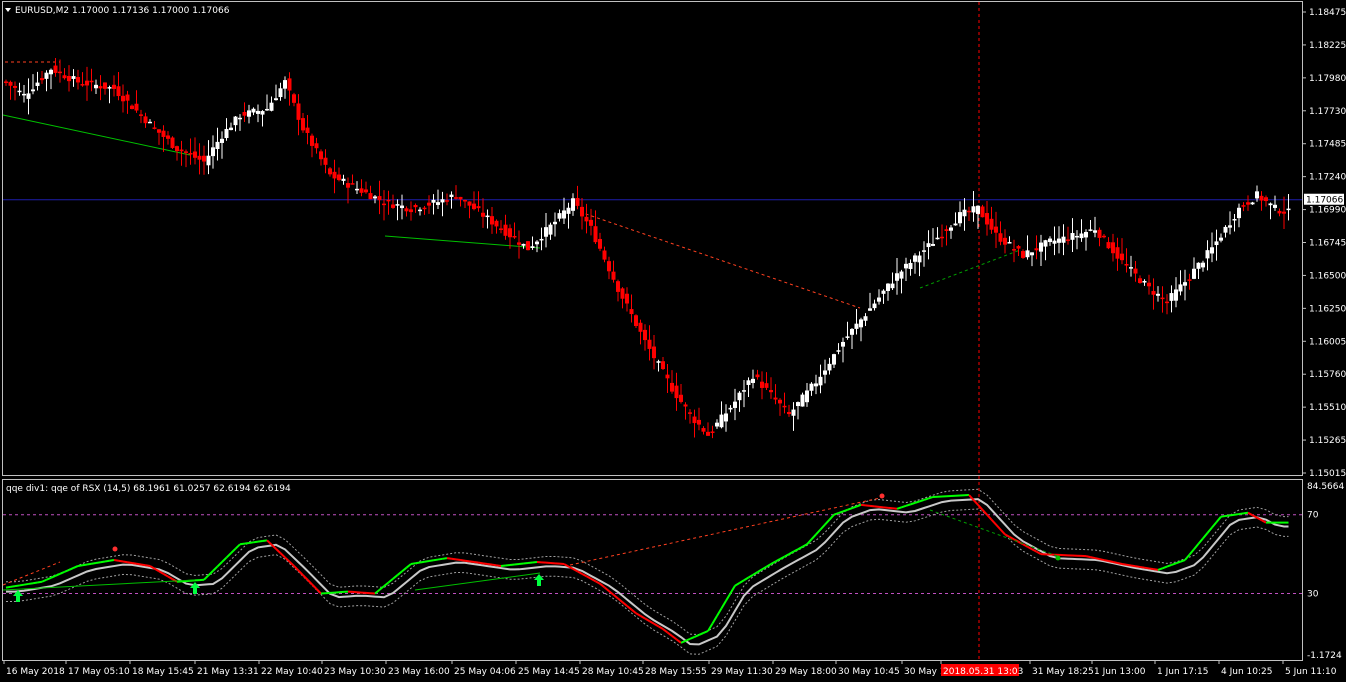 The image size is (1346, 682). I want to click on price-label: 1.16500, so click(1327, 276).